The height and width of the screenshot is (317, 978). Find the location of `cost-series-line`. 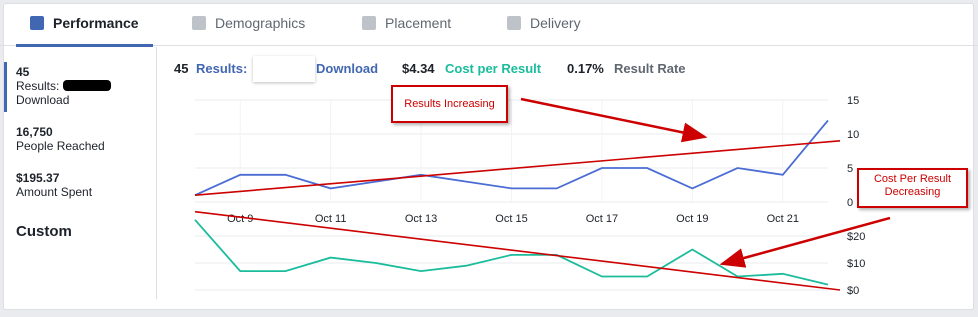

cost-series-line is located at coordinates (511, 252).